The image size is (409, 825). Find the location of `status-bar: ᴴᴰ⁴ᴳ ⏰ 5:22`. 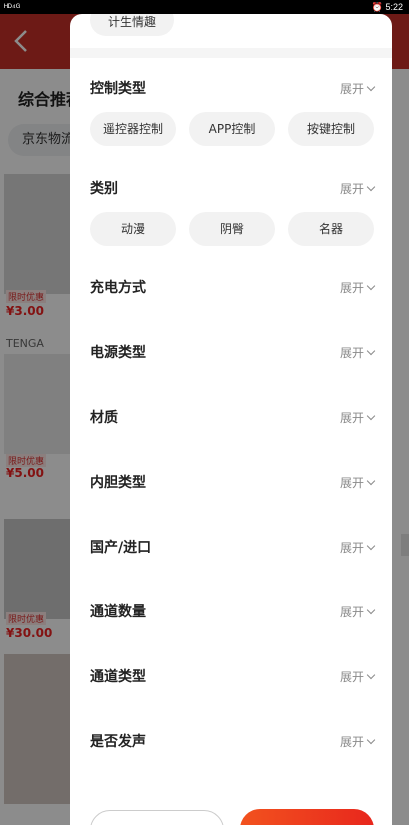

status-bar: ᴴᴰ⁴ᴳ ⏰ 5:22 is located at coordinates (204, 7).